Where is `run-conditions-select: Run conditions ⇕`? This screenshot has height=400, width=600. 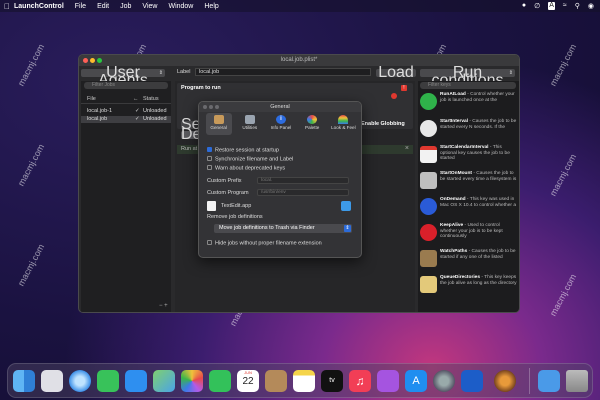
run-conditions-select: Run conditions ⇕ is located at coordinates (467, 77).